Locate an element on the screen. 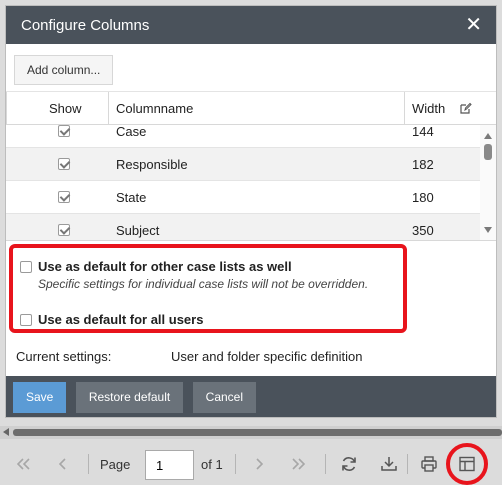 Image resolution: width=502 pixels, height=485 pixels. column-name: Subject is located at coordinates (138, 230).